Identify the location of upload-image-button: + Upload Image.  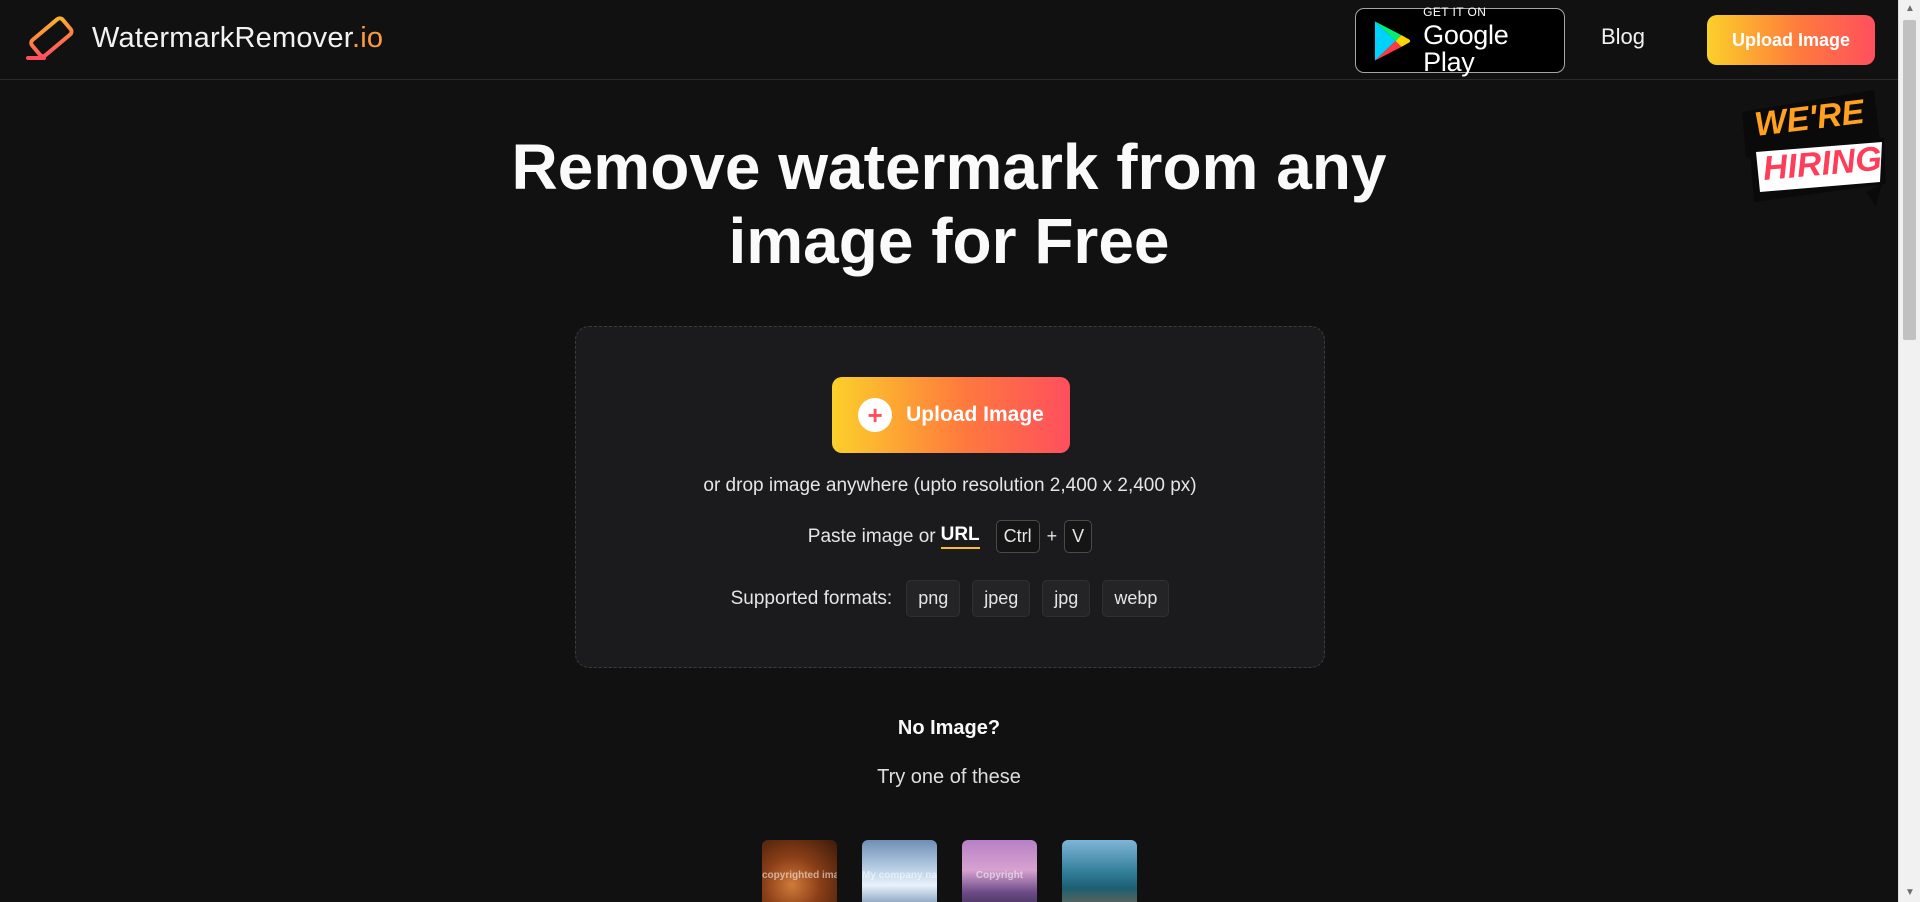
(951, 415).